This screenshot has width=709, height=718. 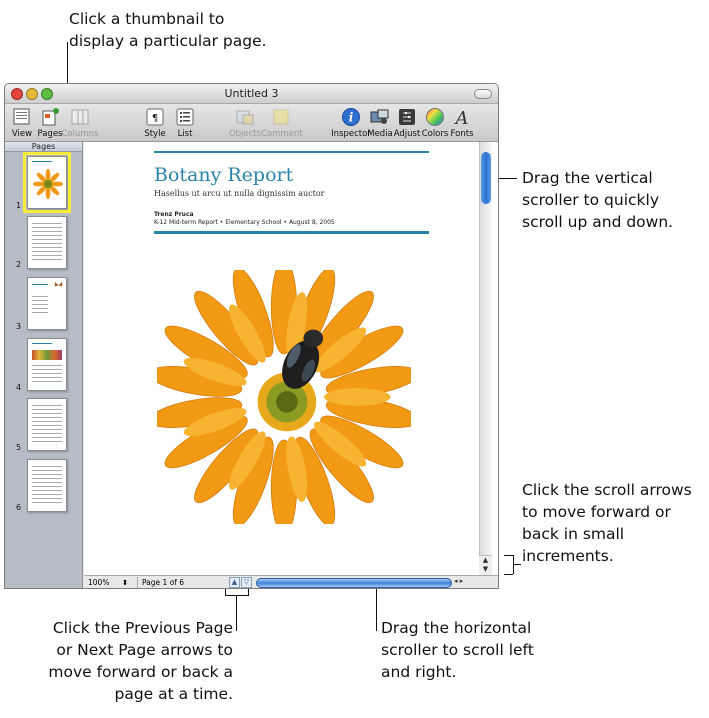 I want to click on flower-icon, so click(x=48, y=184).